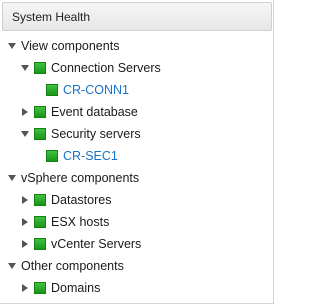 This screenshot has height=304, width=320. Describe the element at coordinates (90, 156) in the screenshot. I see `server-link: CR-SEC1` at that location.